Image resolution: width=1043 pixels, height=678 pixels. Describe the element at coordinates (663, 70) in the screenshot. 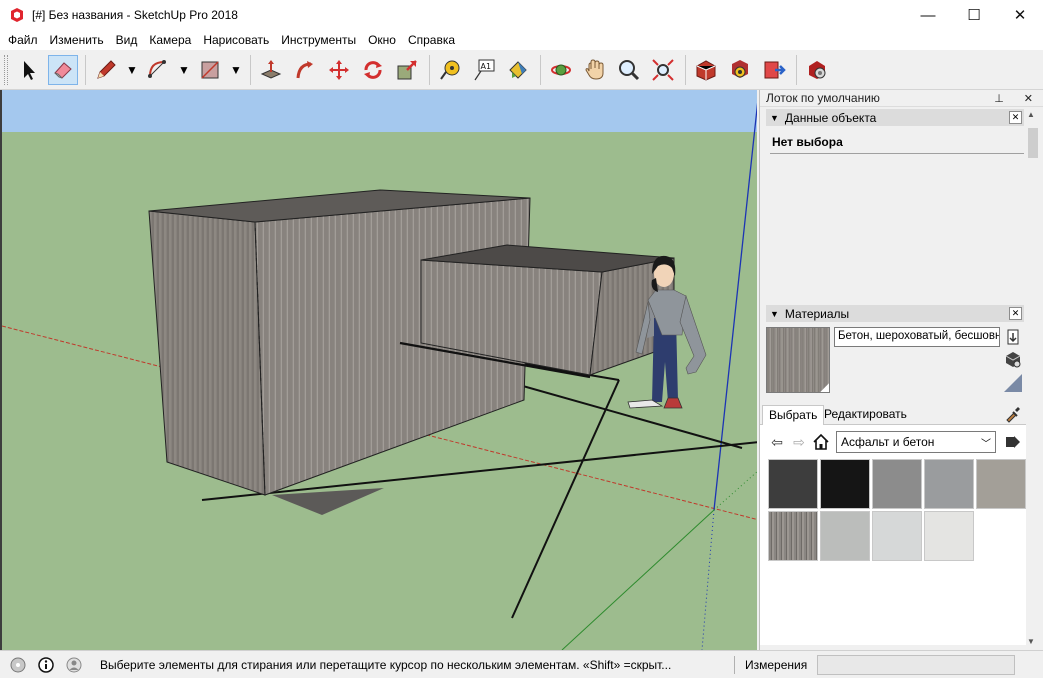

I see `zoom-extents-tool-button` at that location.